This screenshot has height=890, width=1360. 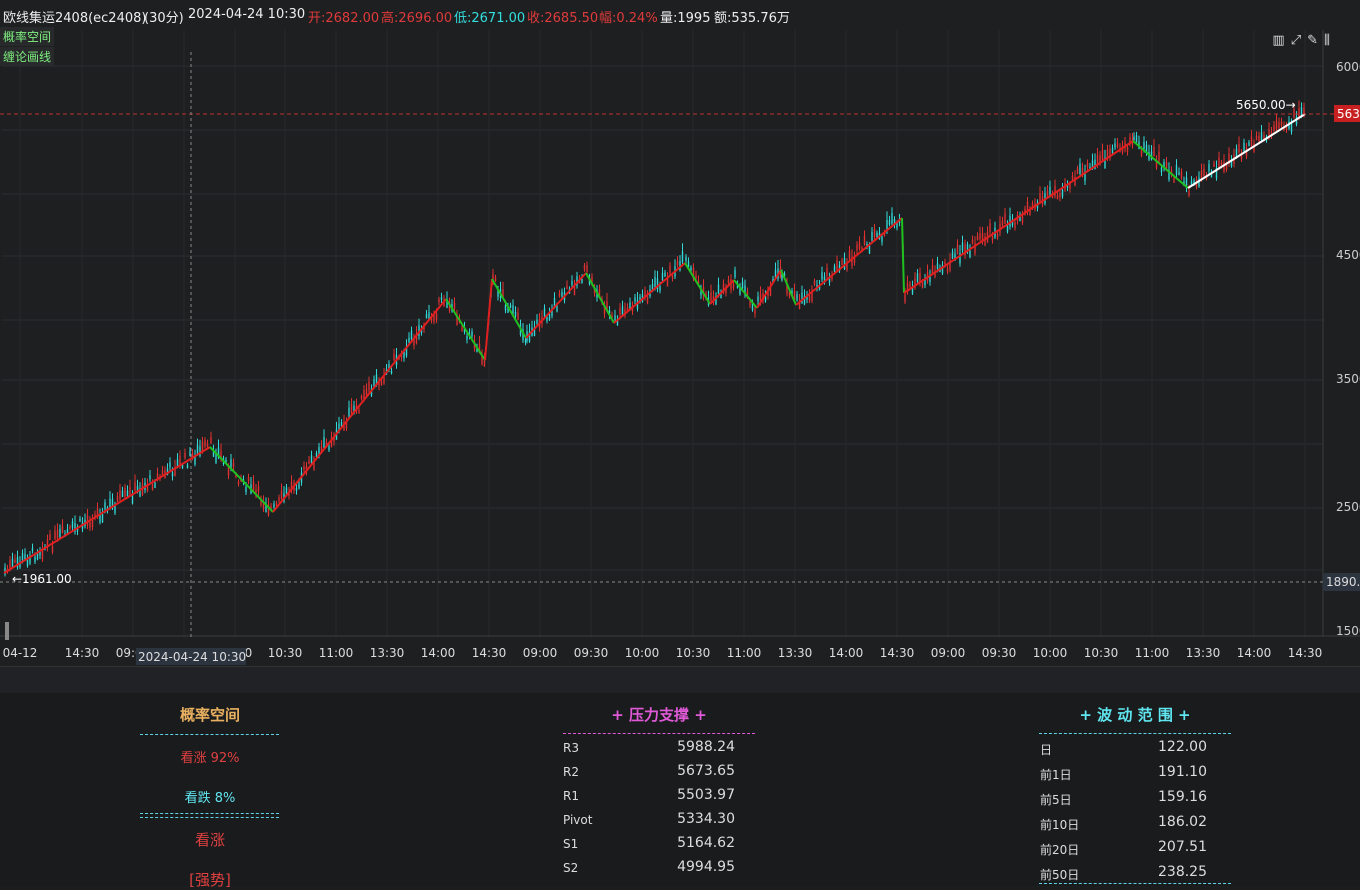 I want to click on datetime-label: 2024-04-24 10:30, so click(x=247, y=14).